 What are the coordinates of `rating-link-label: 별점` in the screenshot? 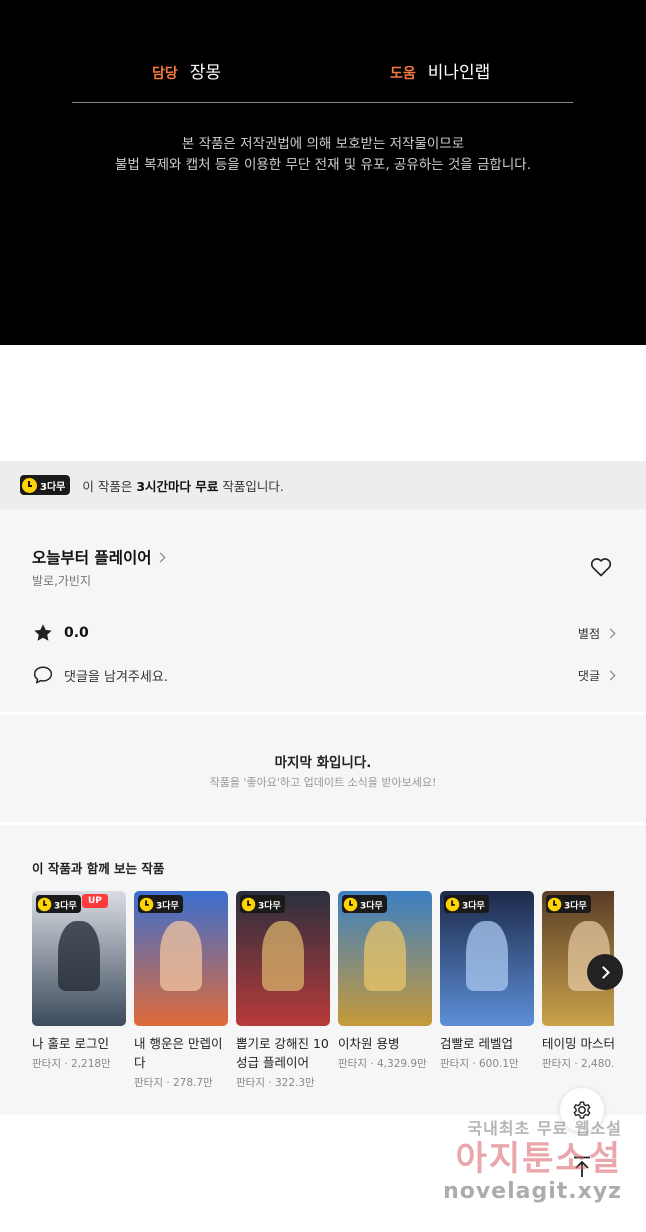 It's located at (588, 633).